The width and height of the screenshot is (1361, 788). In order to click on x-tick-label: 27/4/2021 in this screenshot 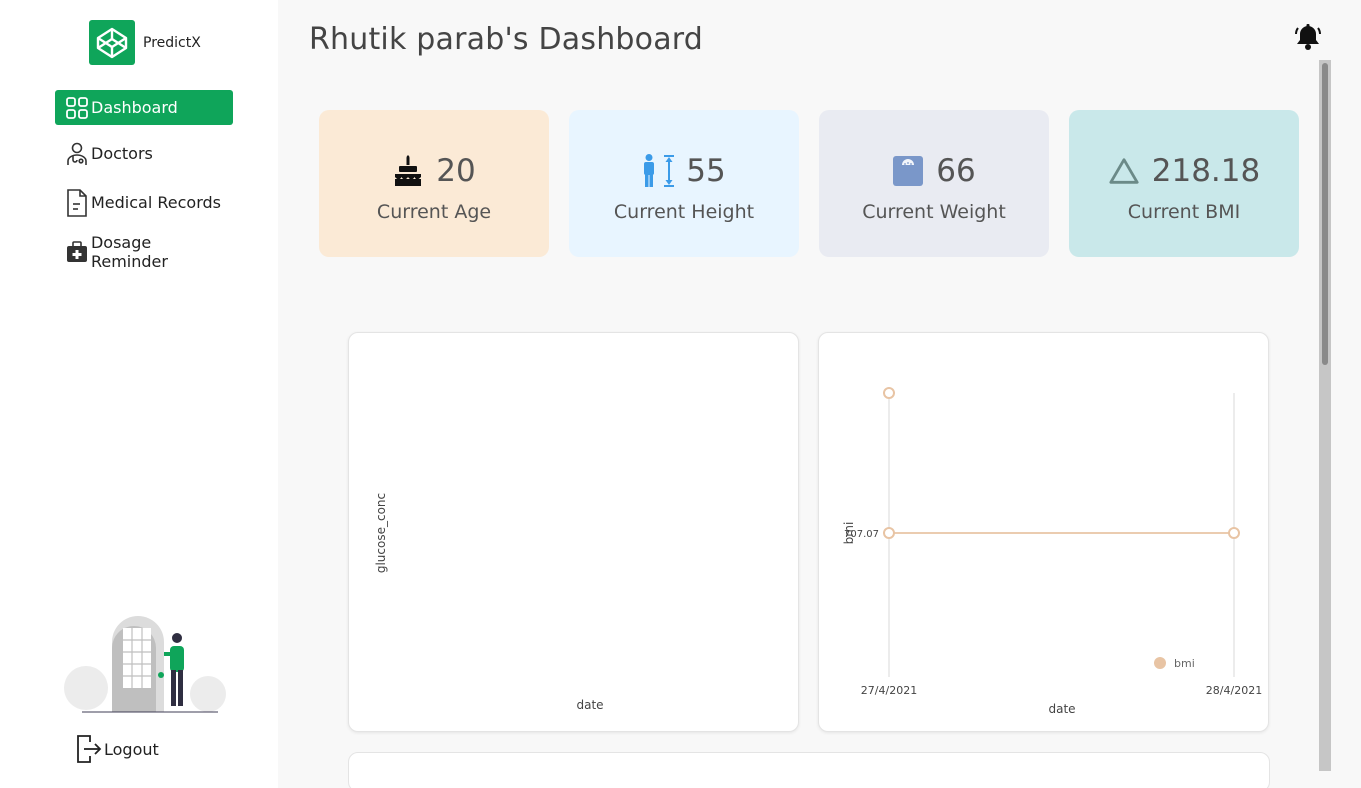, I will do `click(889, 690)`.